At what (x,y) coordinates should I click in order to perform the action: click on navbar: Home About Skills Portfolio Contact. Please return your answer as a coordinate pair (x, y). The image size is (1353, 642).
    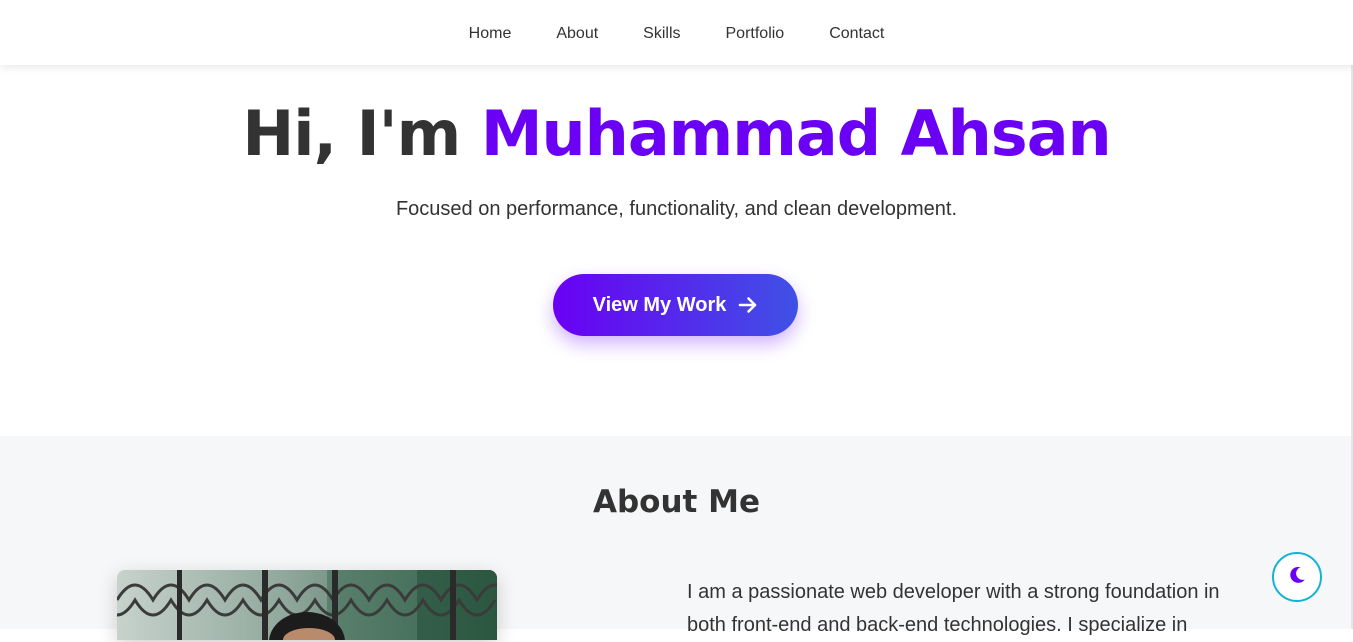
    Looking at the image, I should click on (676, 32).